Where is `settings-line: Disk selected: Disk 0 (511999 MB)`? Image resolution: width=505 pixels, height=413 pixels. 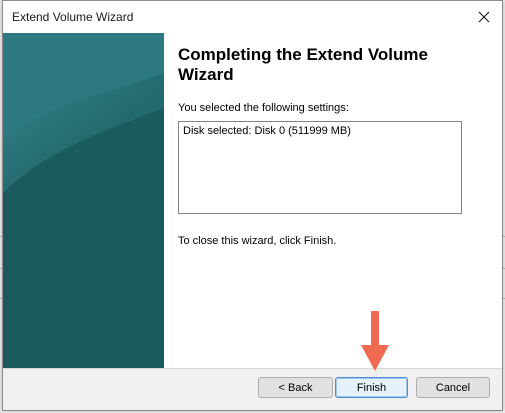 settings-line: Disk selected: Disk 0 (511999 MB) is located at coordinates (267, 131).